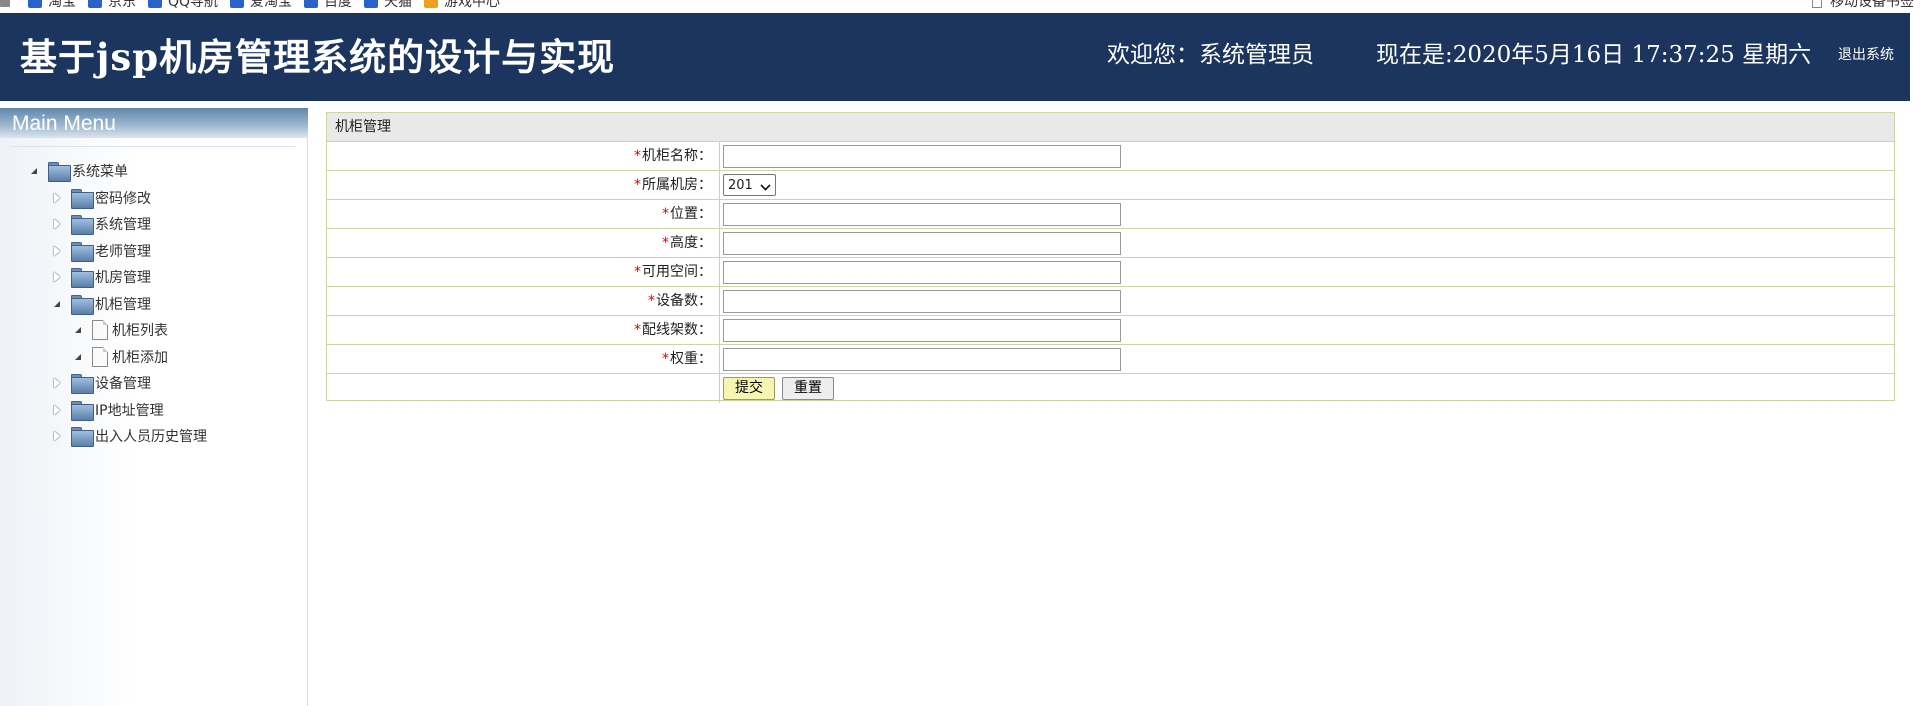 Image resolution: width=1920 pixels, height=706 pixels. I want to click on field-label: *高度：, so click(523, 243).